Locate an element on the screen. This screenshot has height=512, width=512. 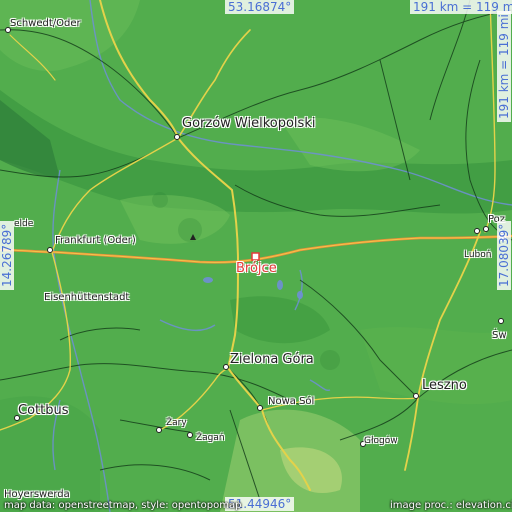
nowa-sol-marker is located at coordinates (260, 408).